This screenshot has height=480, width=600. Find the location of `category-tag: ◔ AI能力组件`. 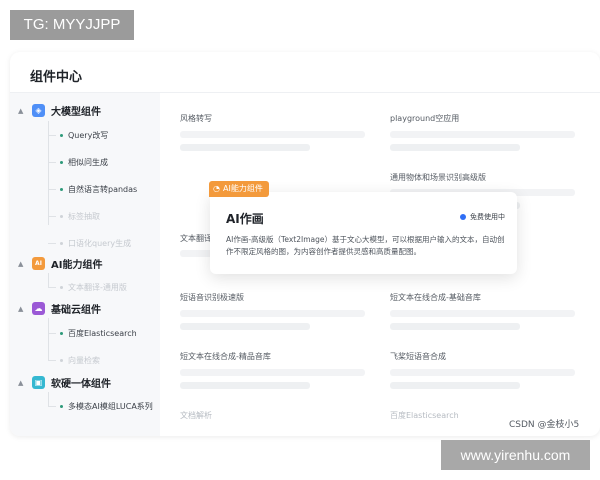

category-tag: ◔ AI能力组件 is located at coordinates (239, 189).